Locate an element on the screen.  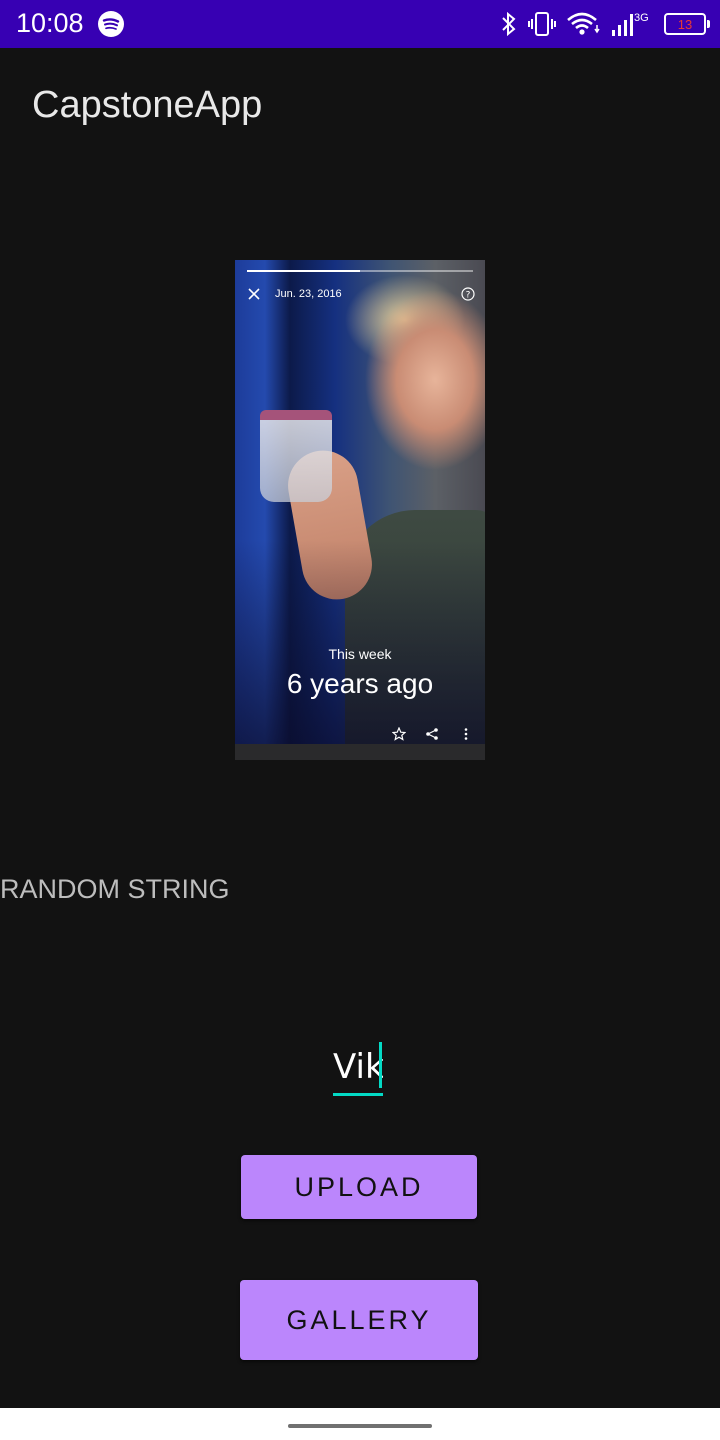
status-time: 10:08 is located at coordinates (50, 23).